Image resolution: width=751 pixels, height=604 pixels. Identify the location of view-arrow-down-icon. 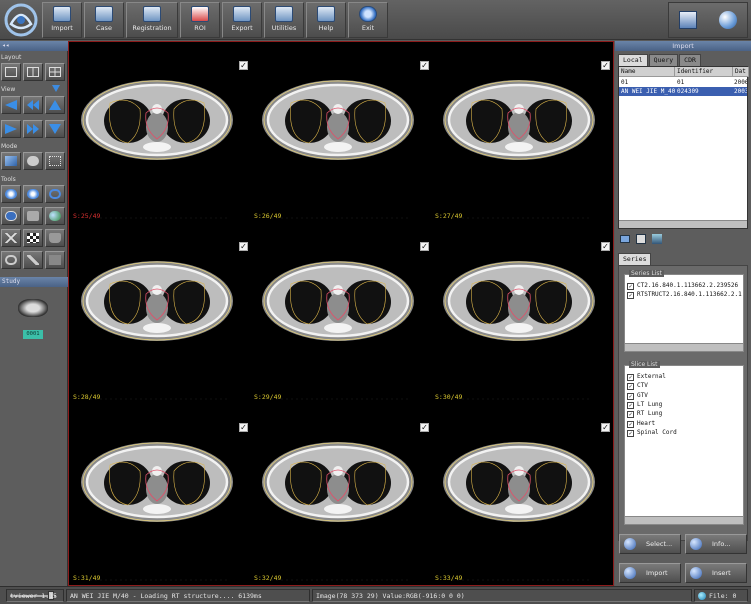
(56, 88).